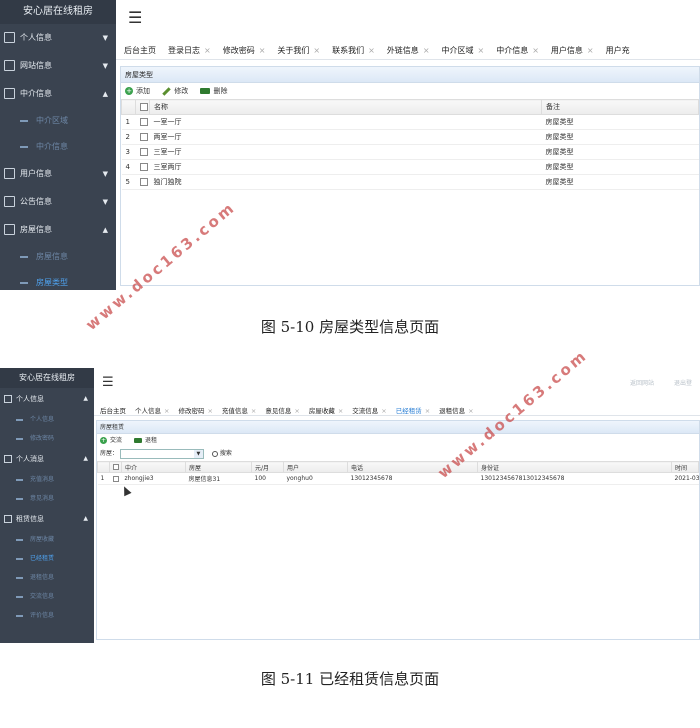 The height and width of the screenshot is (728, 700). I want to click on add-button: + 添加, so click(137, 91).